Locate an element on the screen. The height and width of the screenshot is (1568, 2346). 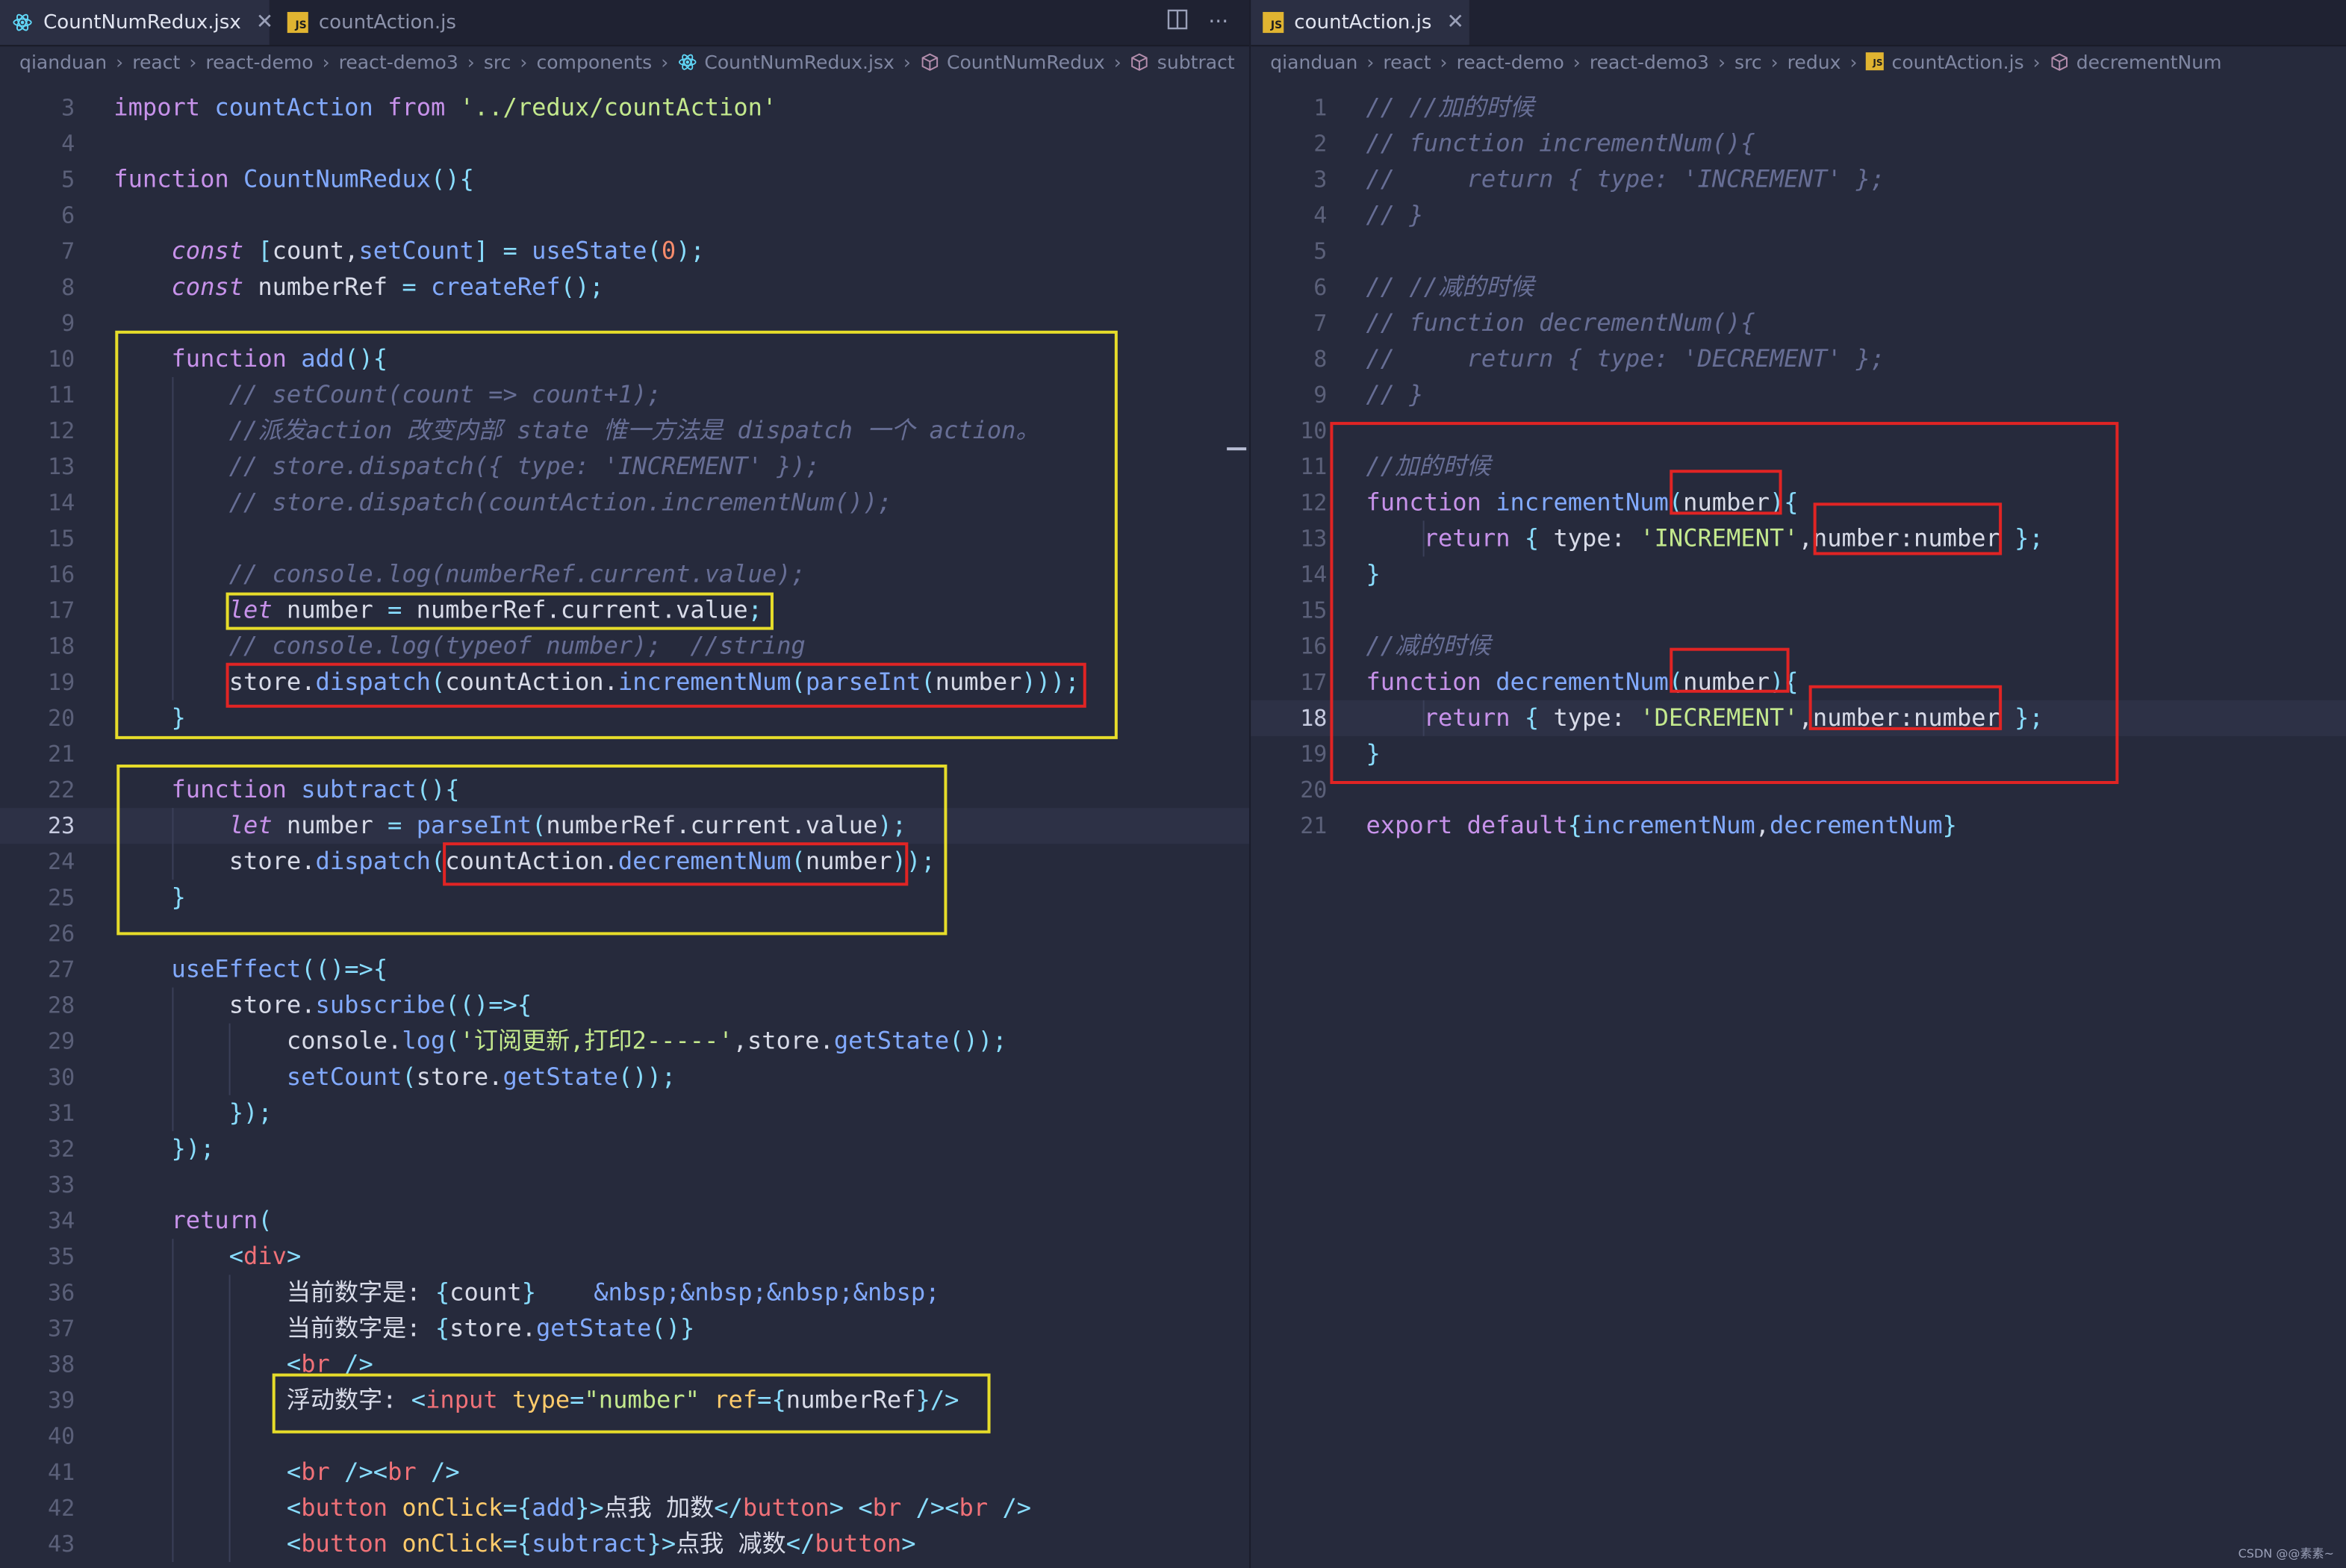
line-number: 26 is located at coordinates (61, 934).